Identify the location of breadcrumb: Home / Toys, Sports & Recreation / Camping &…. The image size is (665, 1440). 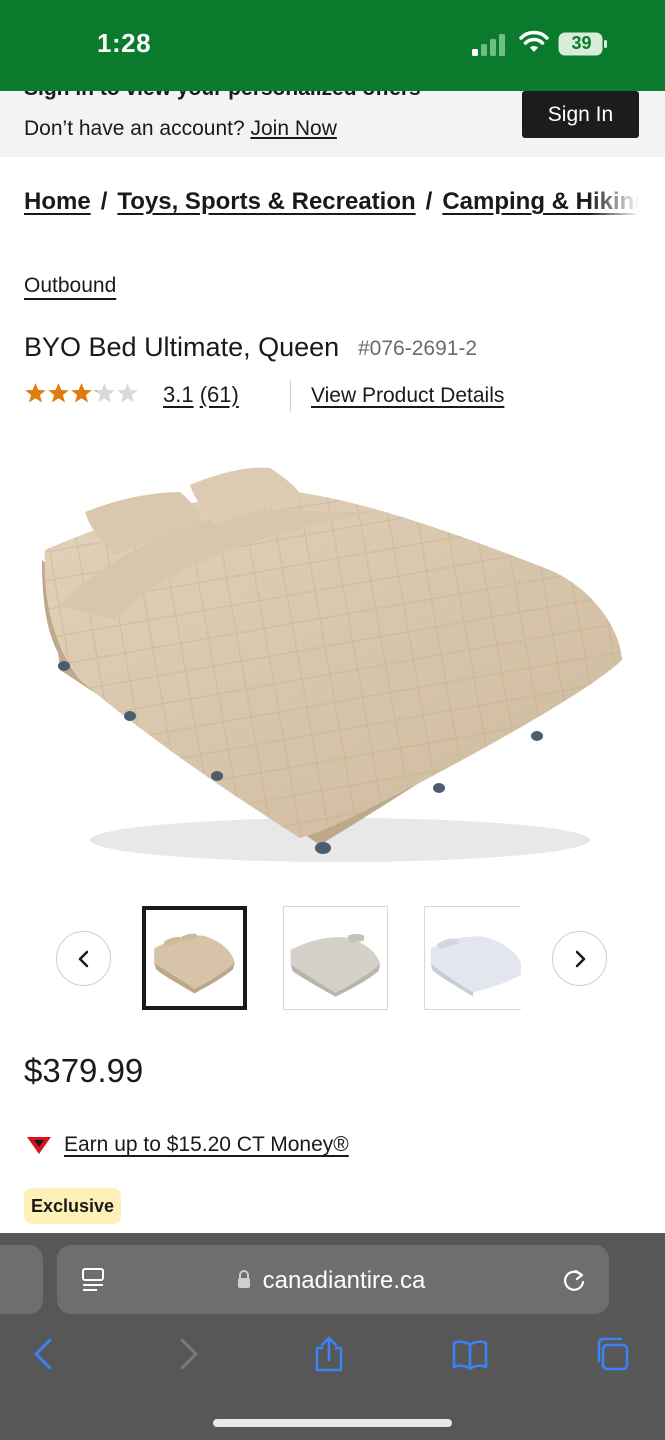
(331, 205).